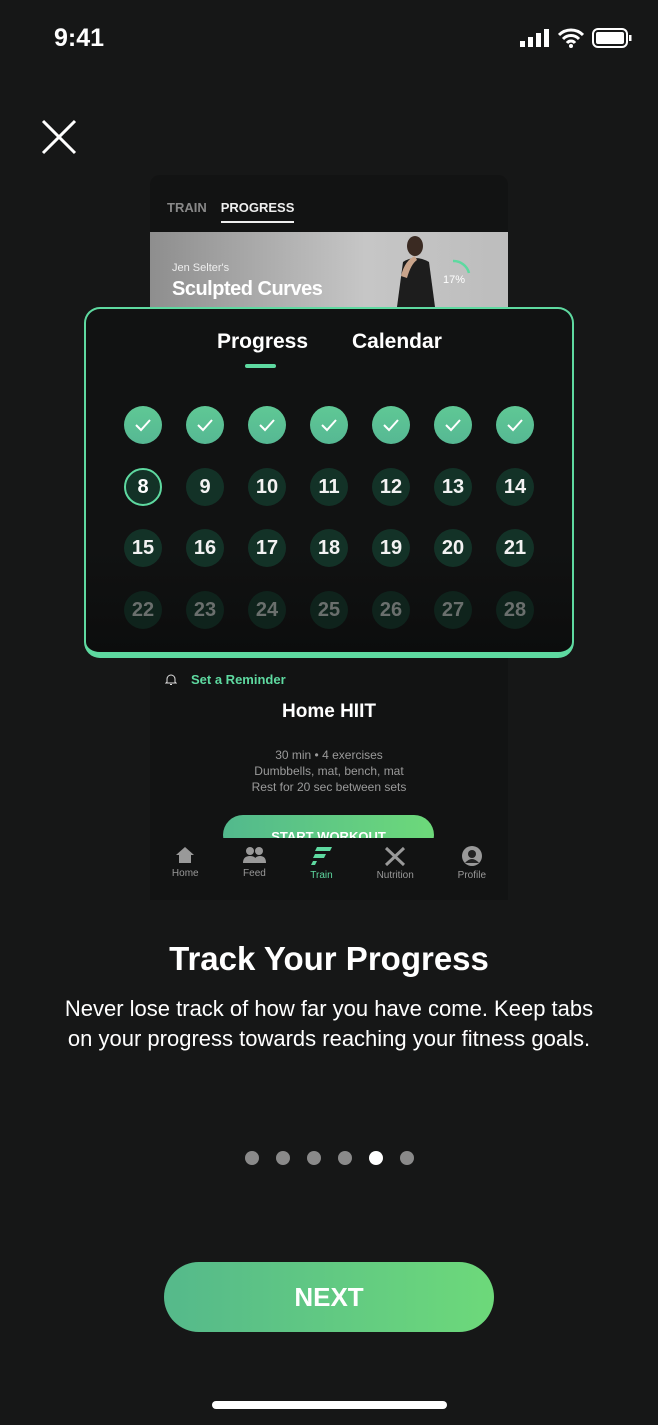  What do you see at coordinates (329, 1297) in the screenshot?
I see `next-button: NEXT` at bounding box center [329, 1297].